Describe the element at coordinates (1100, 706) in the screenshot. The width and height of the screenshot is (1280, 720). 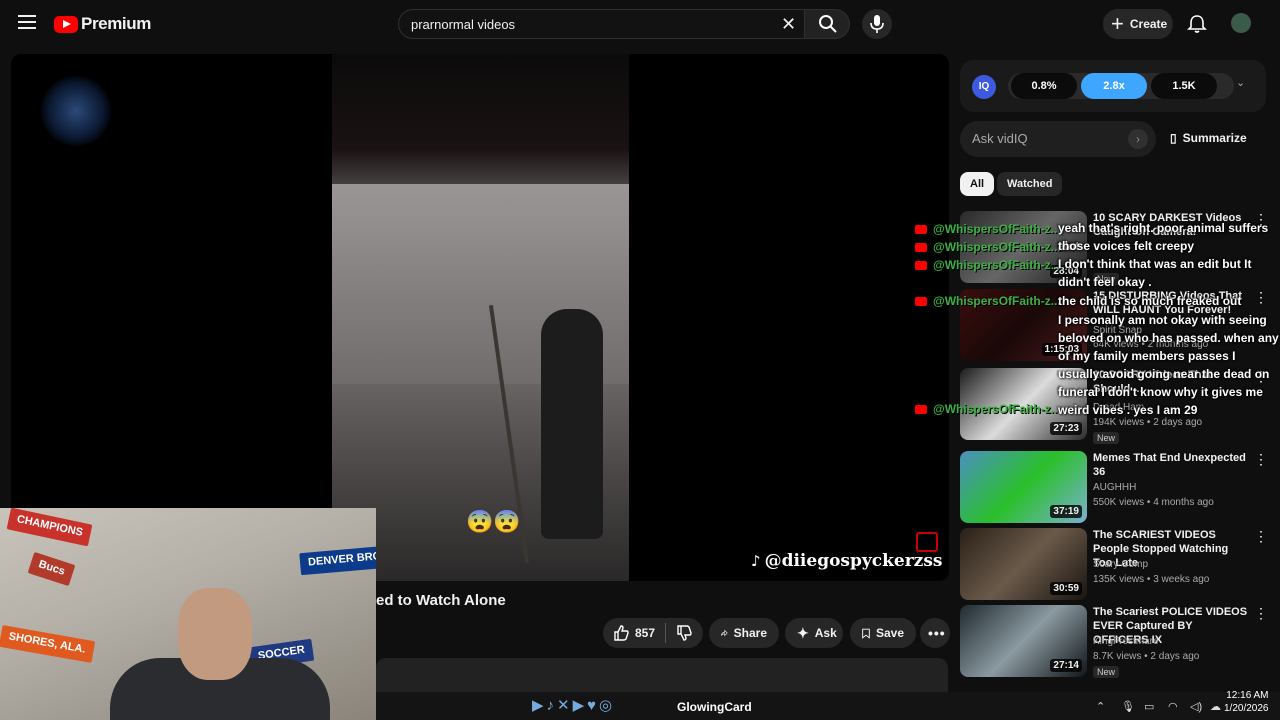
I see `chevron-up-icon: ⌃` at that location.